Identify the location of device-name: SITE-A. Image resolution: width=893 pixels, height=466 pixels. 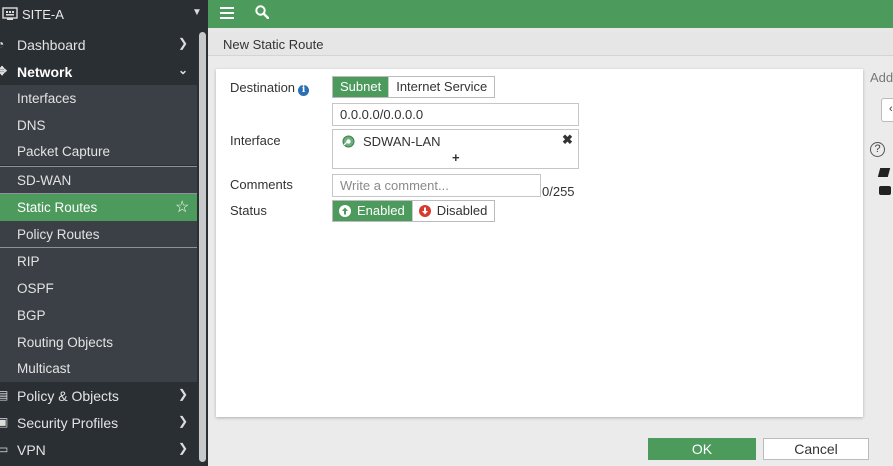
(43, 14).